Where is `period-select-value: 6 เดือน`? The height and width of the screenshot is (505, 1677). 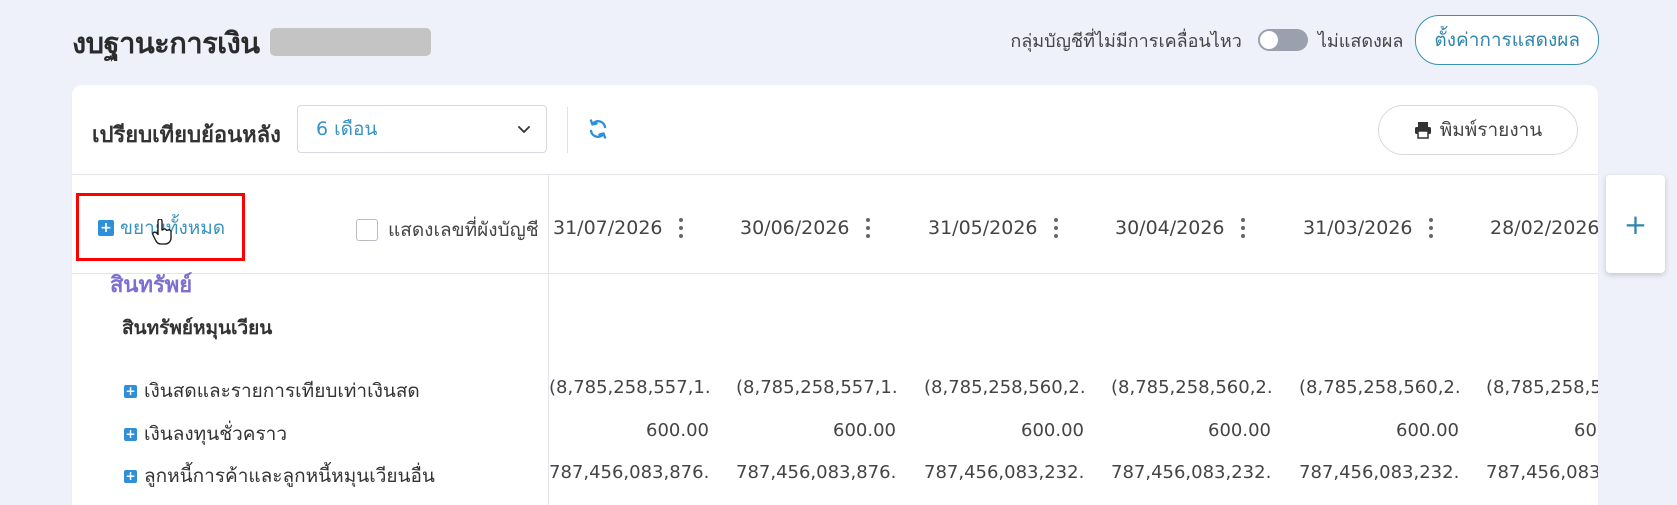
period-select-value: 6 เดือน is located at coordinates (347, 129).